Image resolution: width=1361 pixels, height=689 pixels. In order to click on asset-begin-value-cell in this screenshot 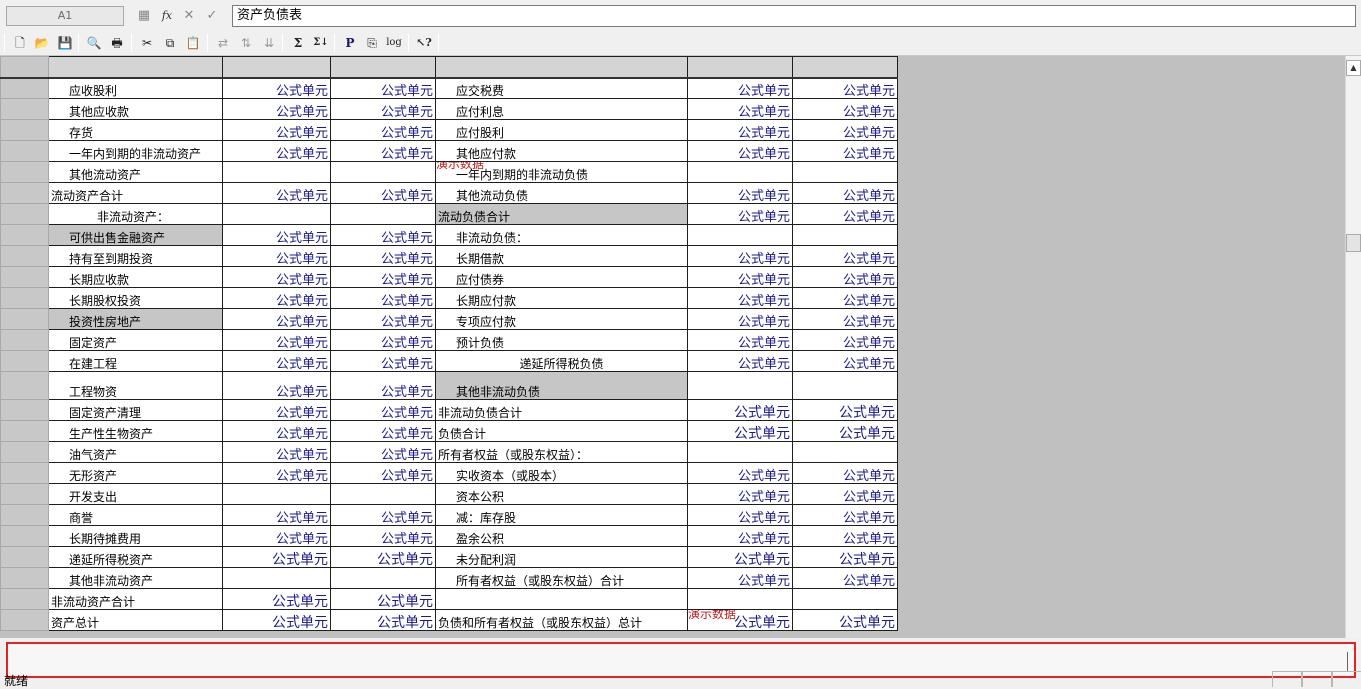, I will do `click(383, 214)`.